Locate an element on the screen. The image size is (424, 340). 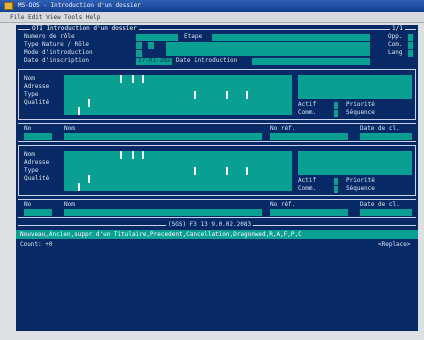
opp-label: Opp. is located at coordinates (395, 36).